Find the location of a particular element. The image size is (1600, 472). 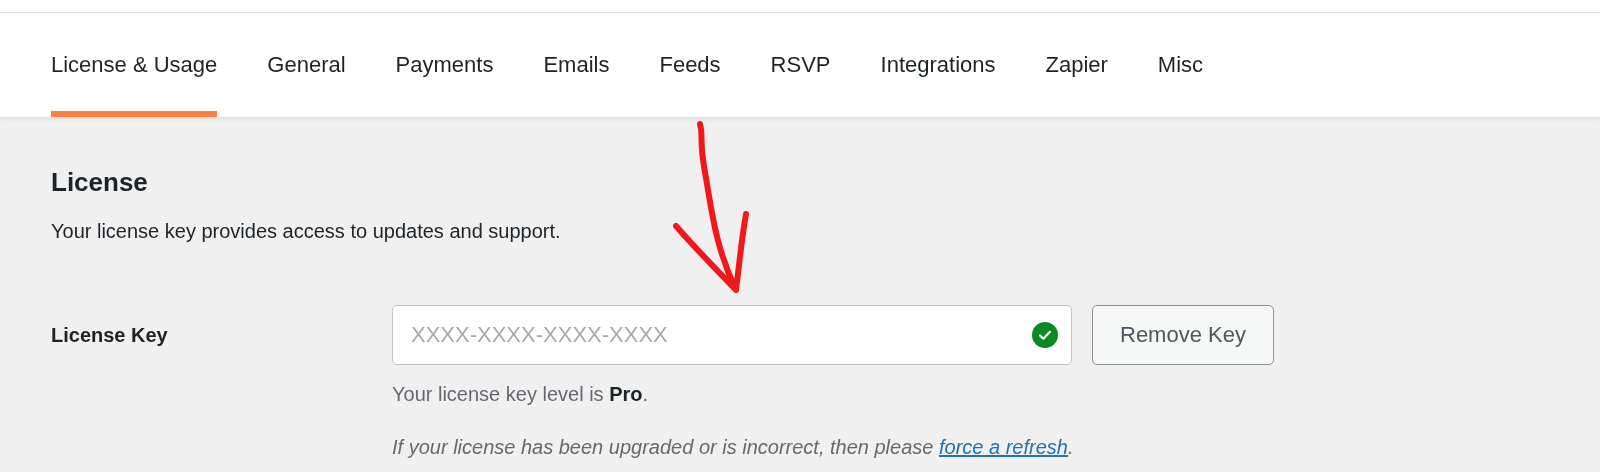

section-title: License is located at coordinates (100, 182).